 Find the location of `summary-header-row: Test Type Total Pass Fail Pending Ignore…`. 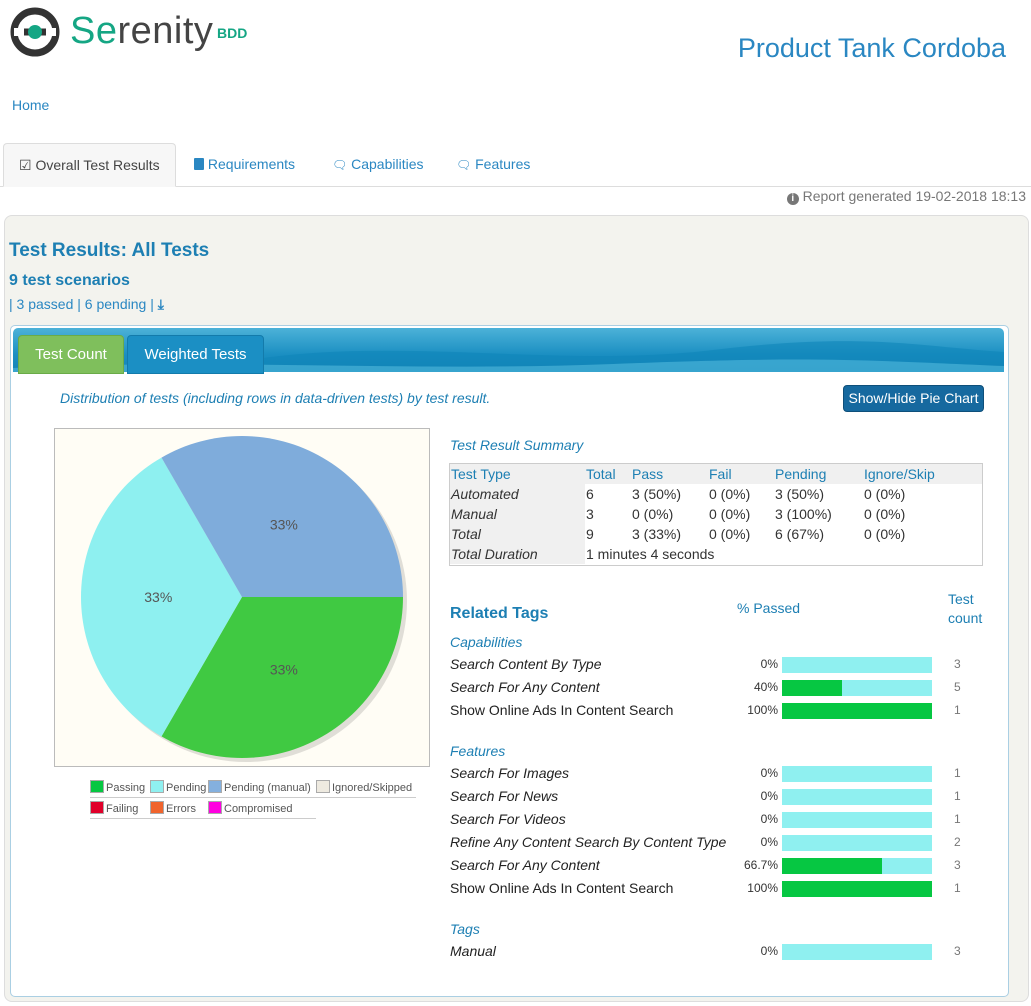

summary-header-row: Test Type Total Pass Fail Pending Ignore… is located at coordinates (716, 474).